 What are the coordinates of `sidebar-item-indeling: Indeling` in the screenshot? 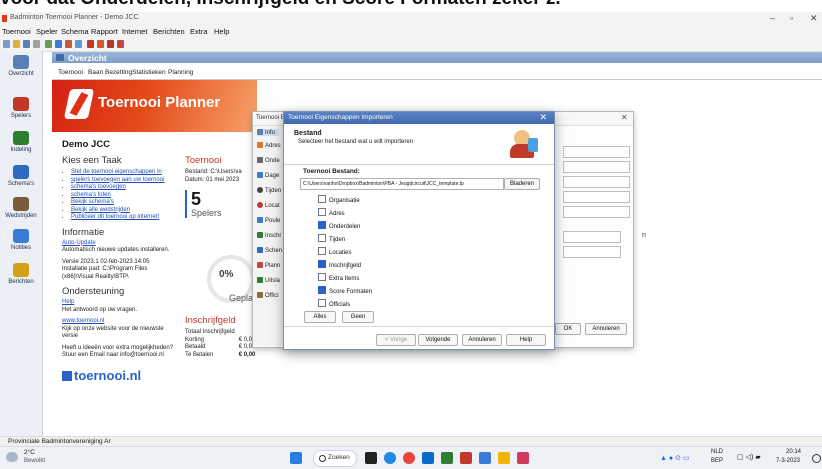 It's located at (21, 142).